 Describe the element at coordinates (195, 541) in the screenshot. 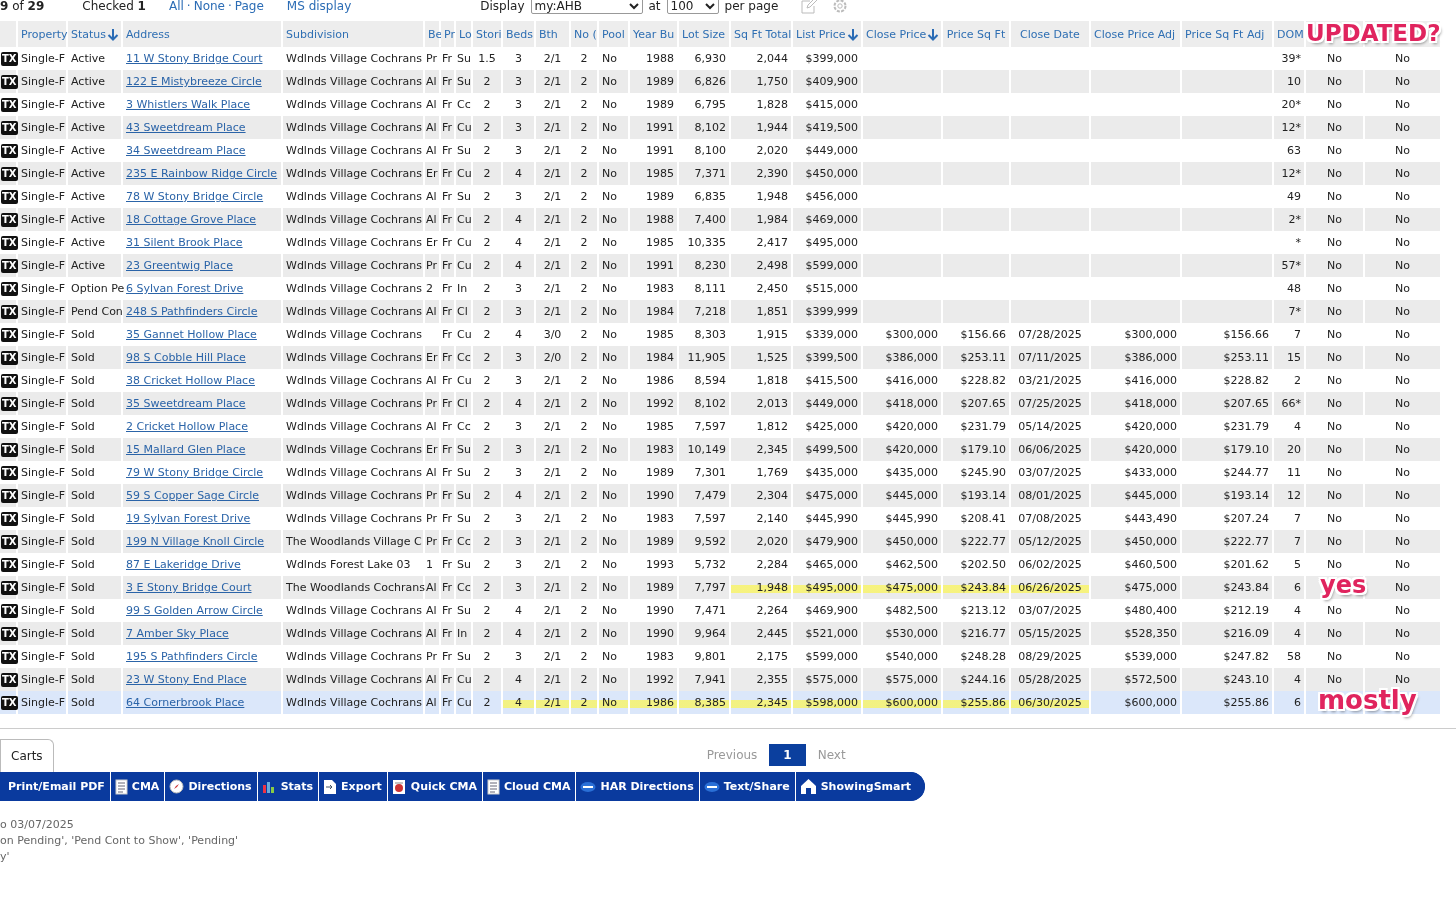

I see `address-link: 199 N Village Knoll Circle` at that location.